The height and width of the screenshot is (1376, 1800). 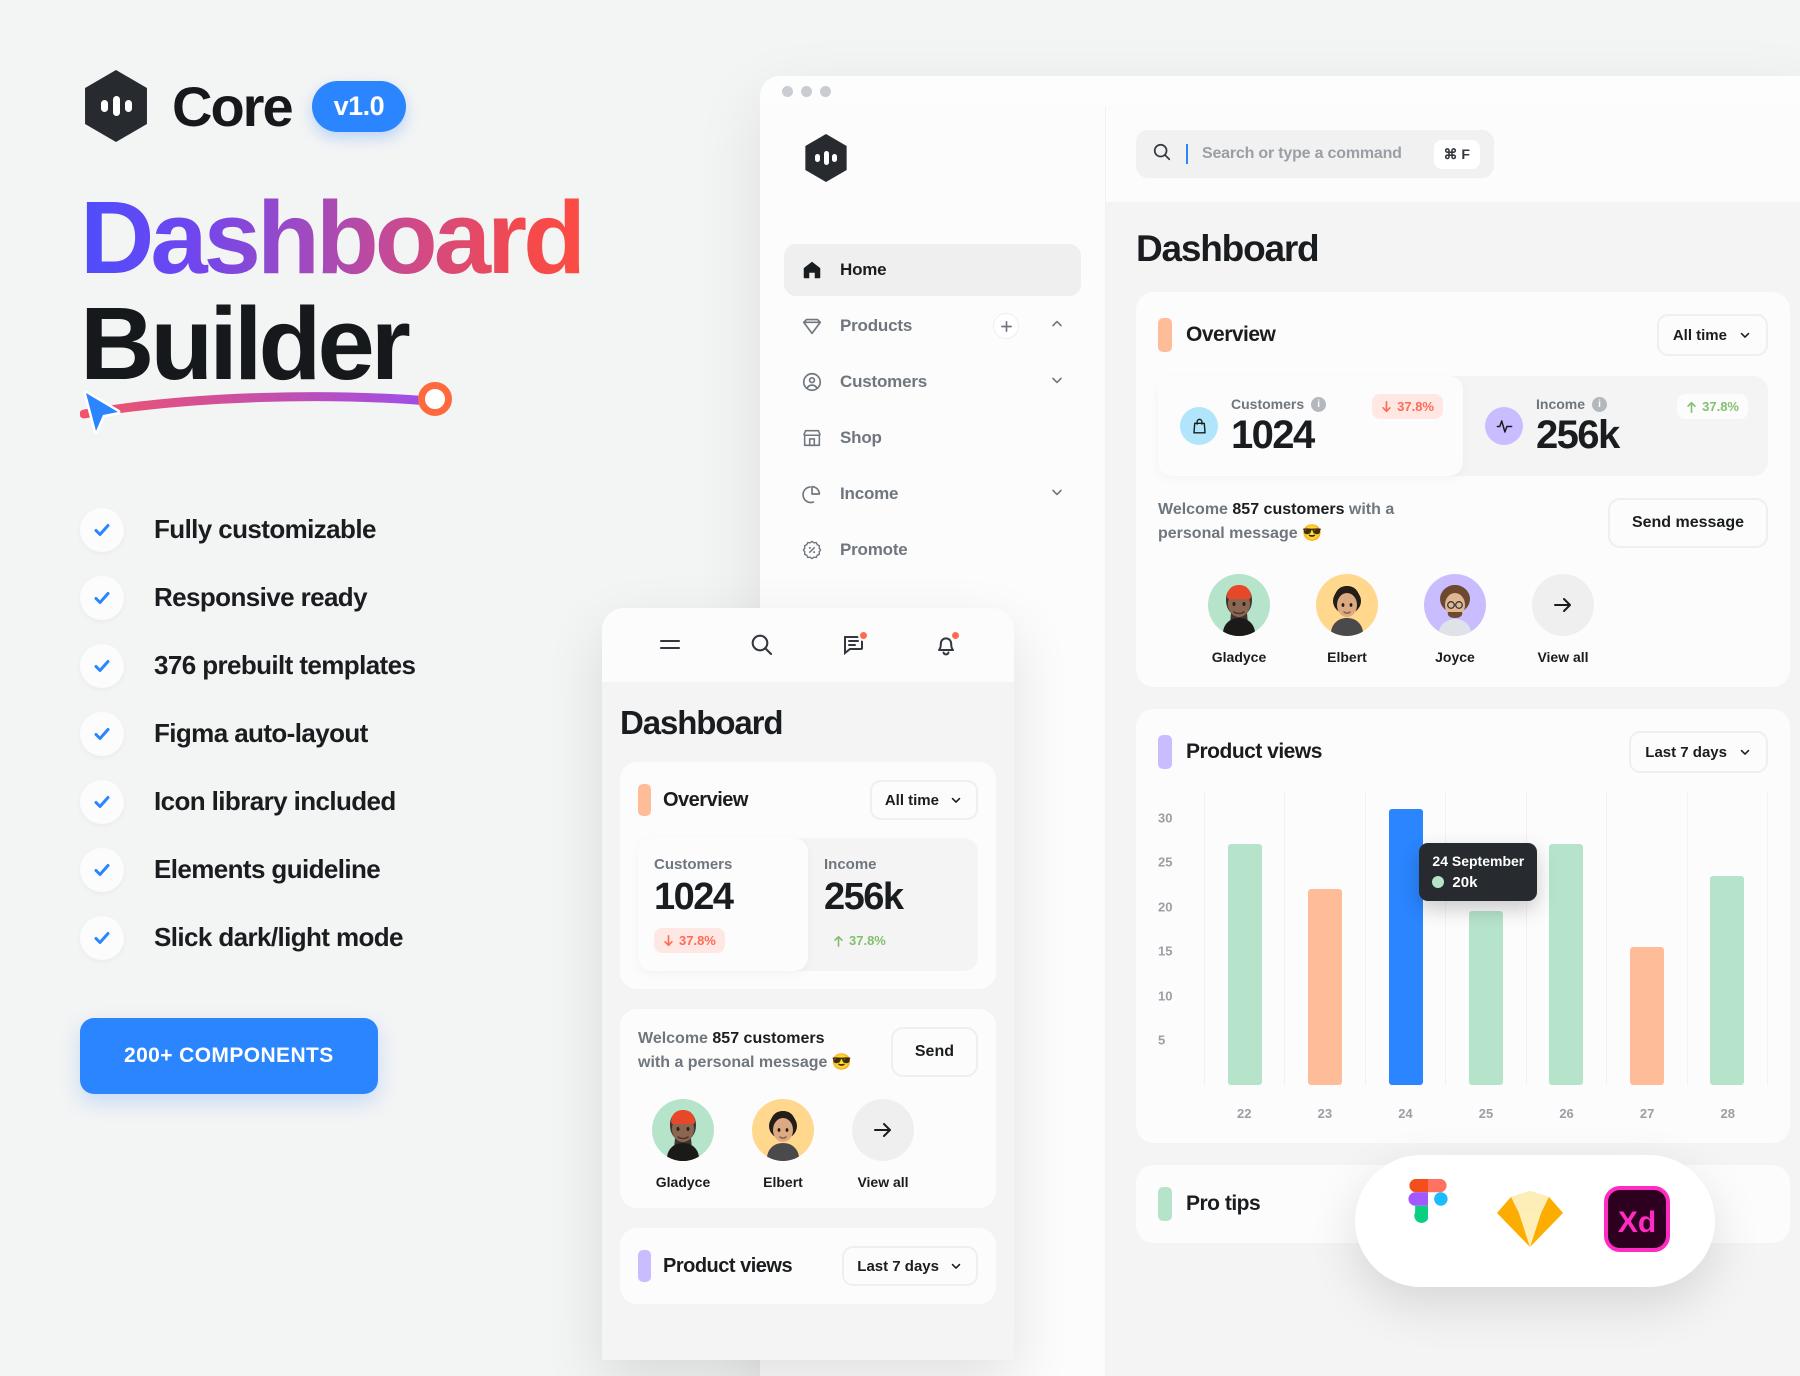 I want to click on check-icon, so click(x=102, y=937).